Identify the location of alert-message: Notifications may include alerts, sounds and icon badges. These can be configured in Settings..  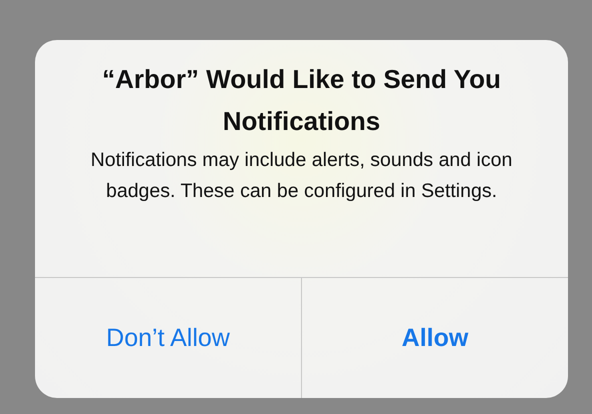
(302, 176).